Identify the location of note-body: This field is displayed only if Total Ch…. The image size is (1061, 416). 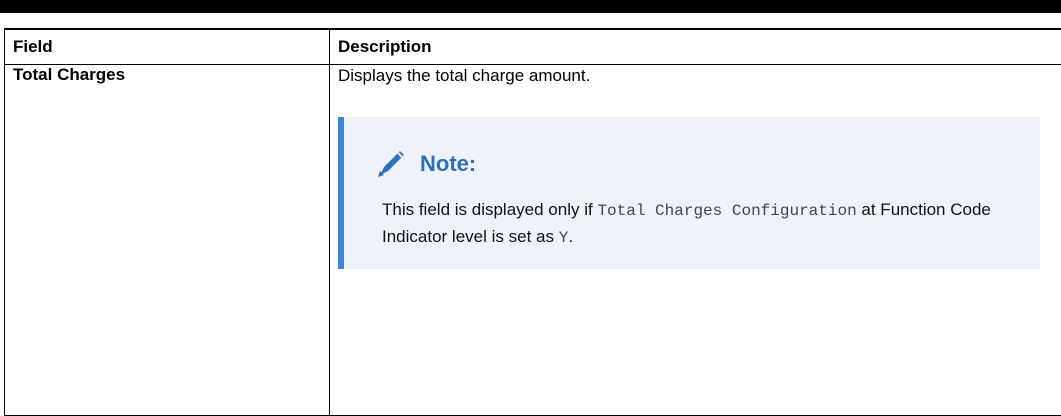
(701, 224).